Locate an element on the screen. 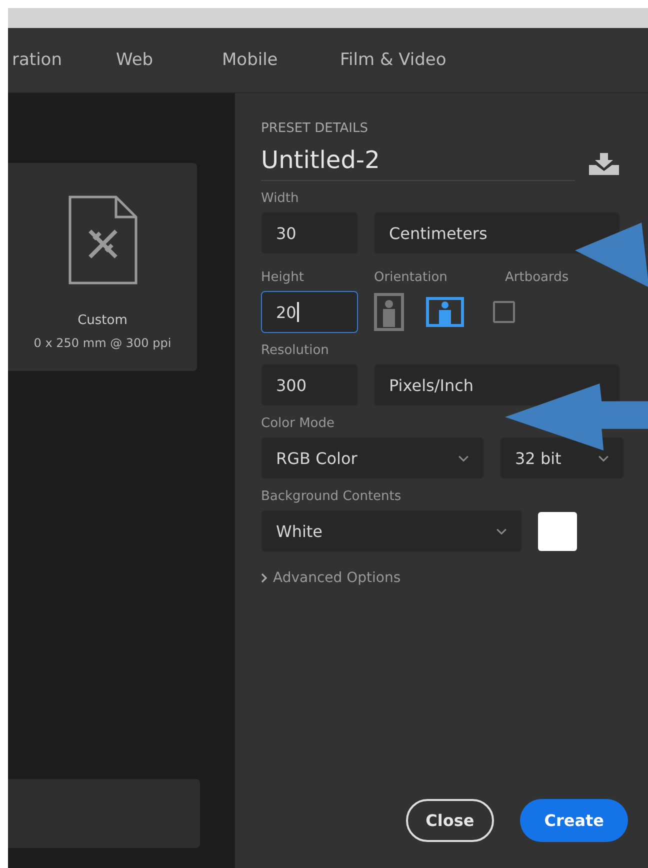  field-label: Width is located at coordinates (280, 198).